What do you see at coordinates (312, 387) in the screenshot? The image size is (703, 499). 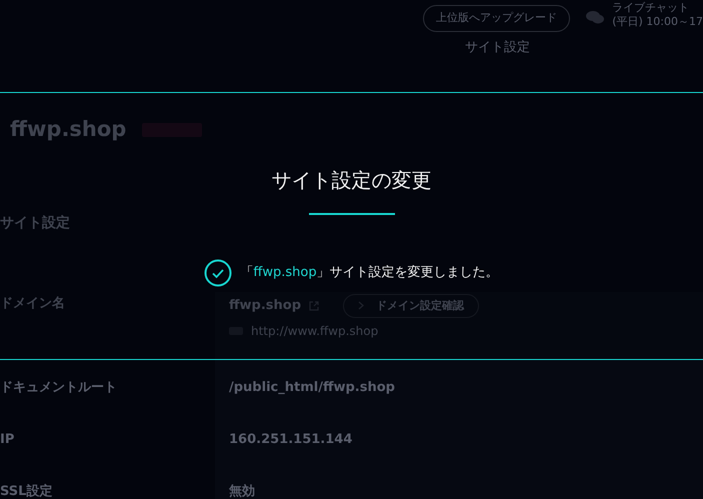 I see `field-value: /public_html/ffwp.shop` at bounding box center [312, 387].